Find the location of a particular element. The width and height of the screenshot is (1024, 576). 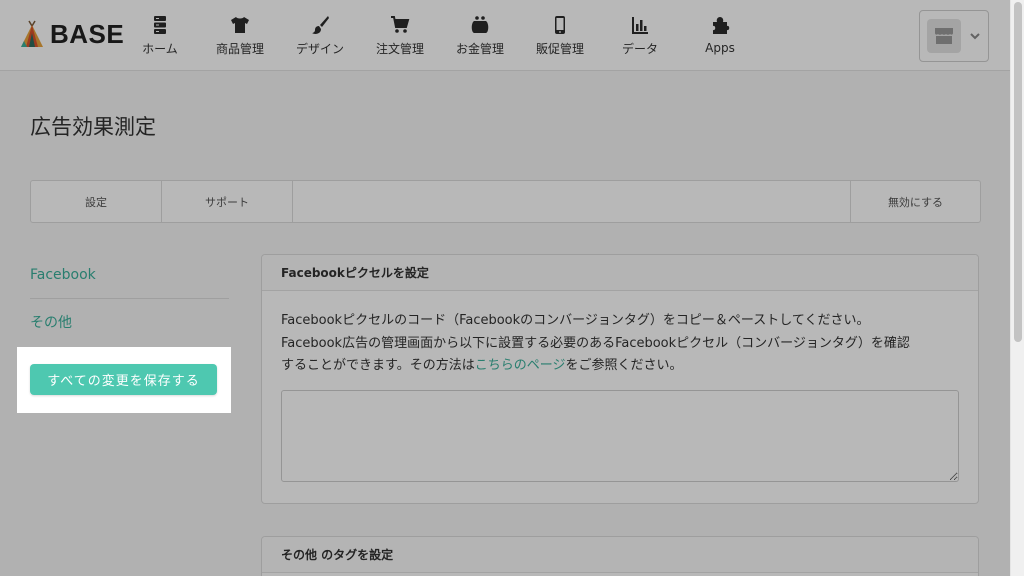

instruction-text: をご参照ください。 is located at coordinates (624, 365).